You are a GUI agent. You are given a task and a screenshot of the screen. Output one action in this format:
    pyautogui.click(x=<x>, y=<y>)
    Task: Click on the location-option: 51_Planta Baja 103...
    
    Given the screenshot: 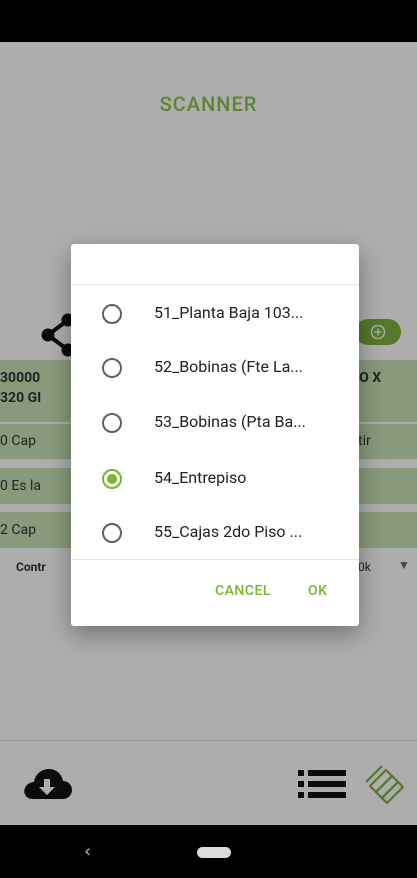 What is the action you would take?
    pyautogui.click(x=215, y=314)
    